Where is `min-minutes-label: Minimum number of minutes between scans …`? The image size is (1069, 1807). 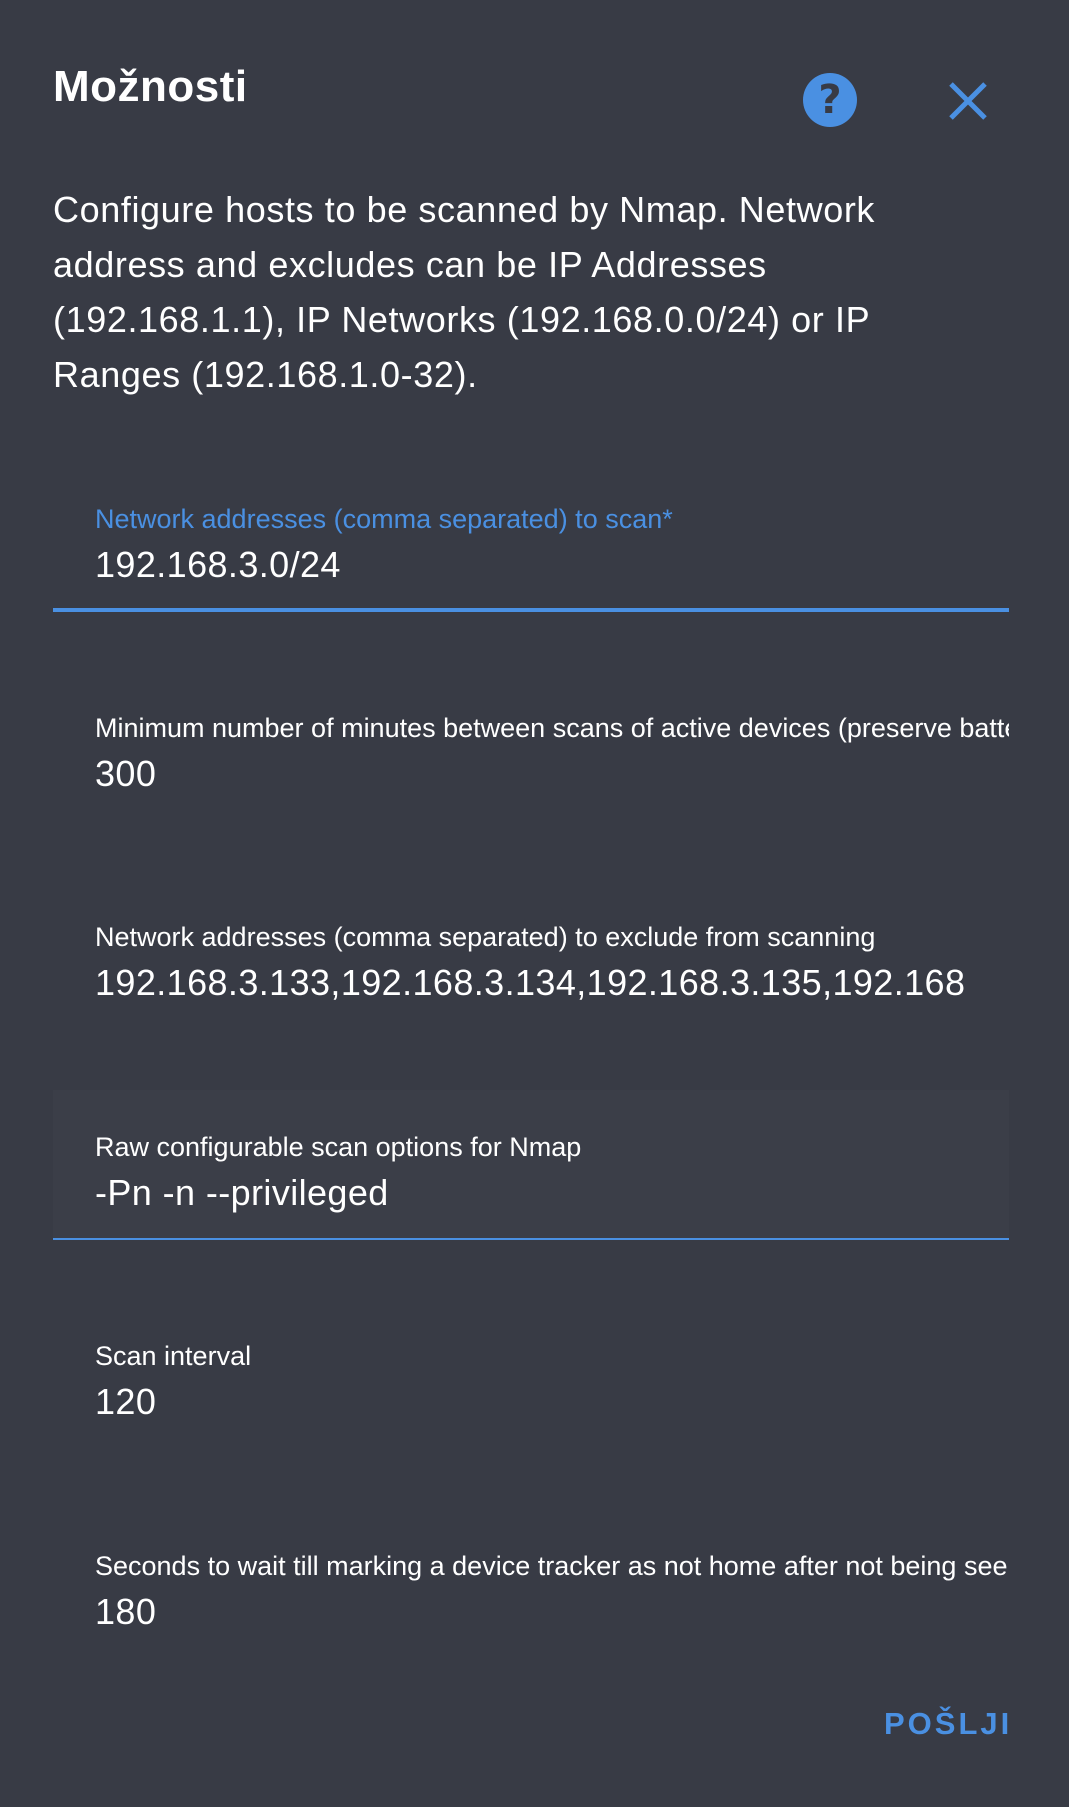 min-minutes-label: Minimum number of minutes between scans … is located at coordinates (552, 728).